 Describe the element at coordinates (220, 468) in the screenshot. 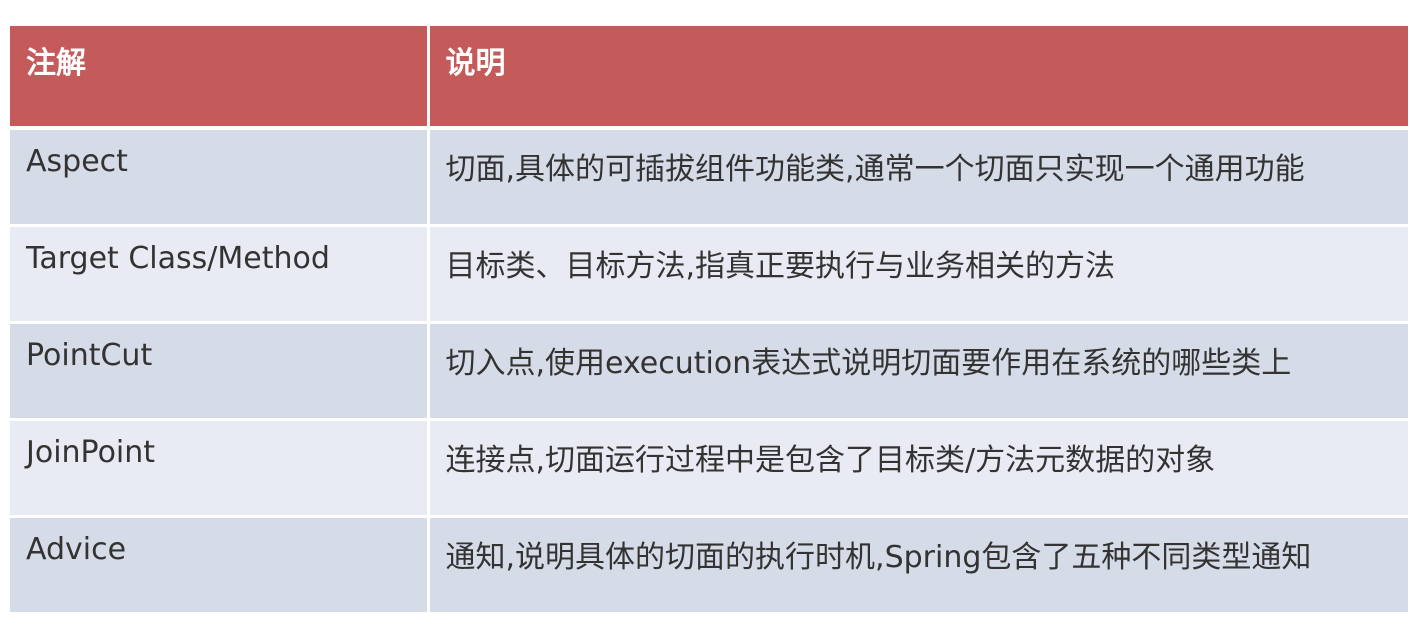

I see `annotation-cell: JoinPoint` at that location.